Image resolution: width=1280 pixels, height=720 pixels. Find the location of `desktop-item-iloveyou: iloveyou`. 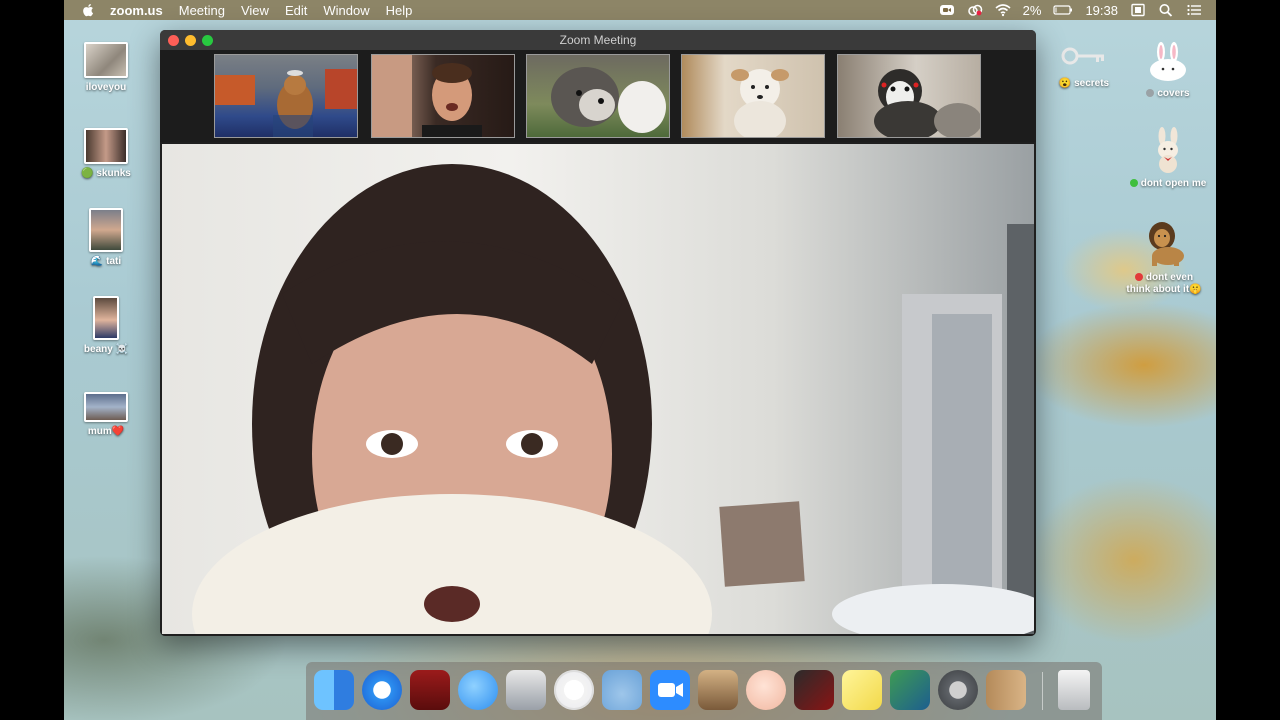

desktop-item-iloveyou: iloveyou is located at coordinates (106, 67).